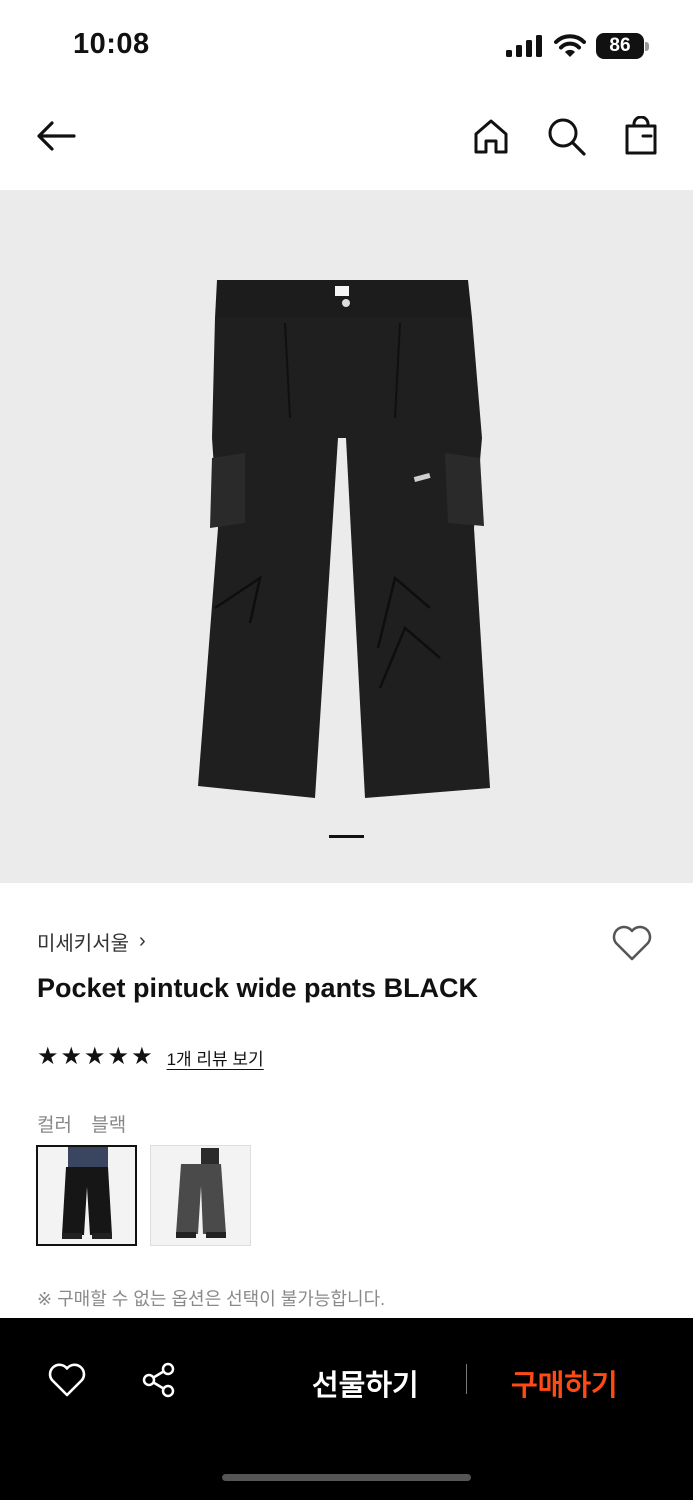 This screenshot has width=693, height=1500. What do you see at coordinates (215, 1057) in the screenshot?
I see `review-link: 1개 리뷰 보기` at bounding box center [215, 1057].